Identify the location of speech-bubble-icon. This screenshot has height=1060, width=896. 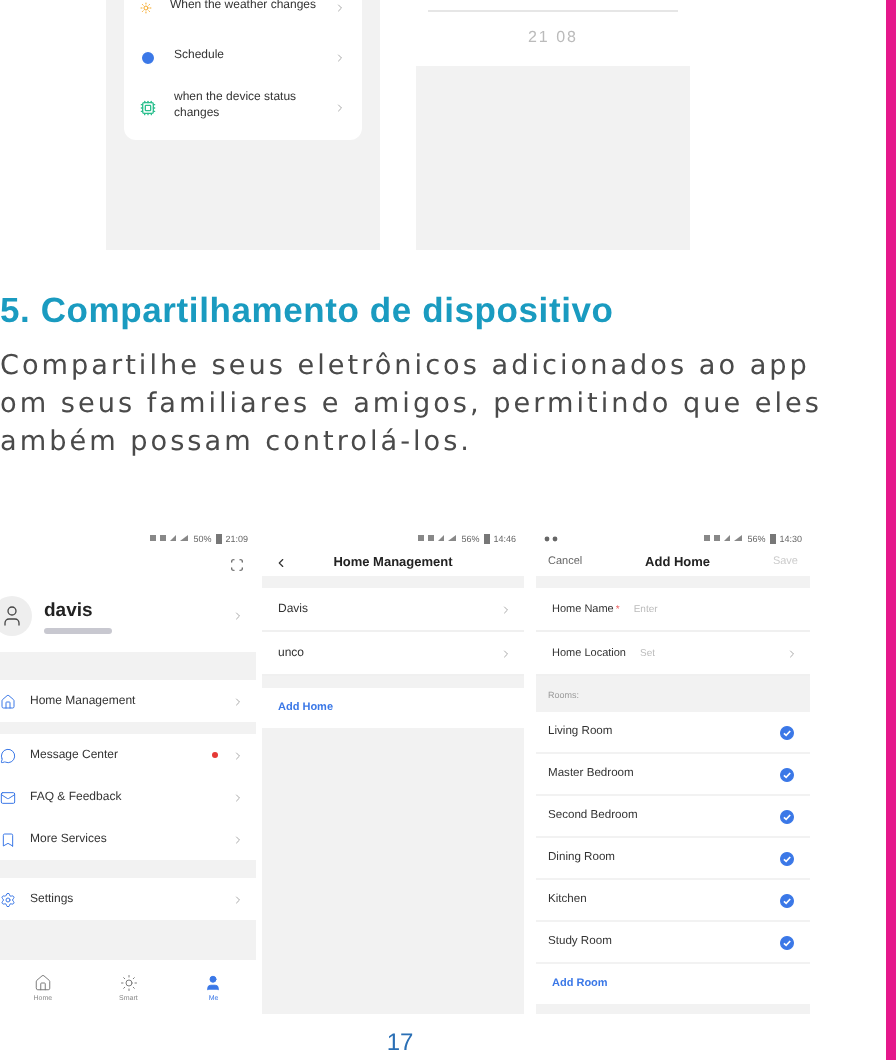
(8, 755).